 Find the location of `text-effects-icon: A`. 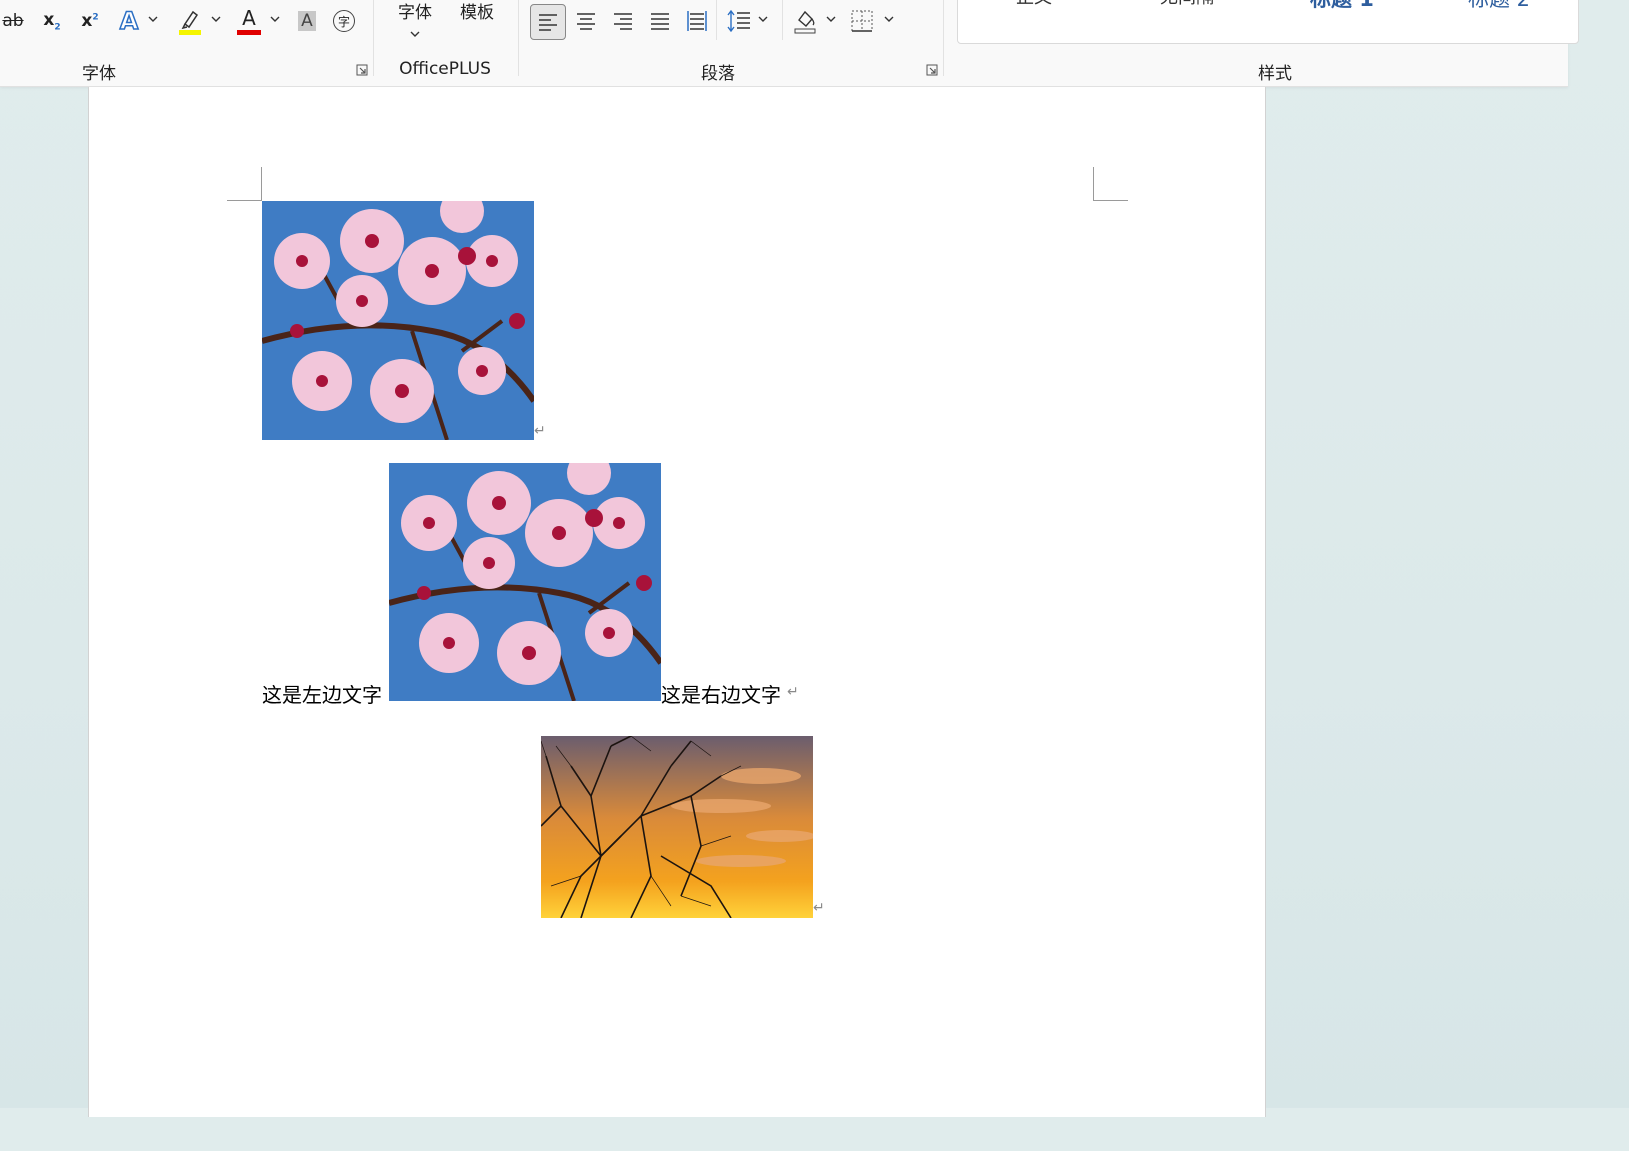

text-effects-icon: A is located at coordinates (129, 21).